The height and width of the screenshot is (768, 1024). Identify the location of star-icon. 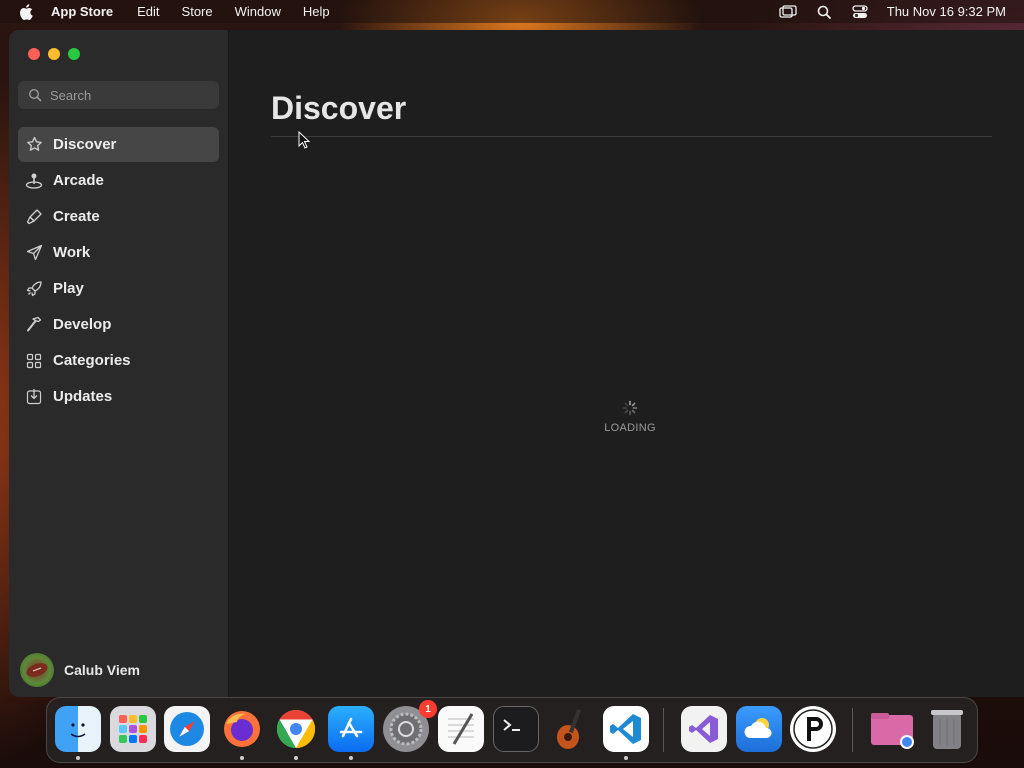
(34, 145).